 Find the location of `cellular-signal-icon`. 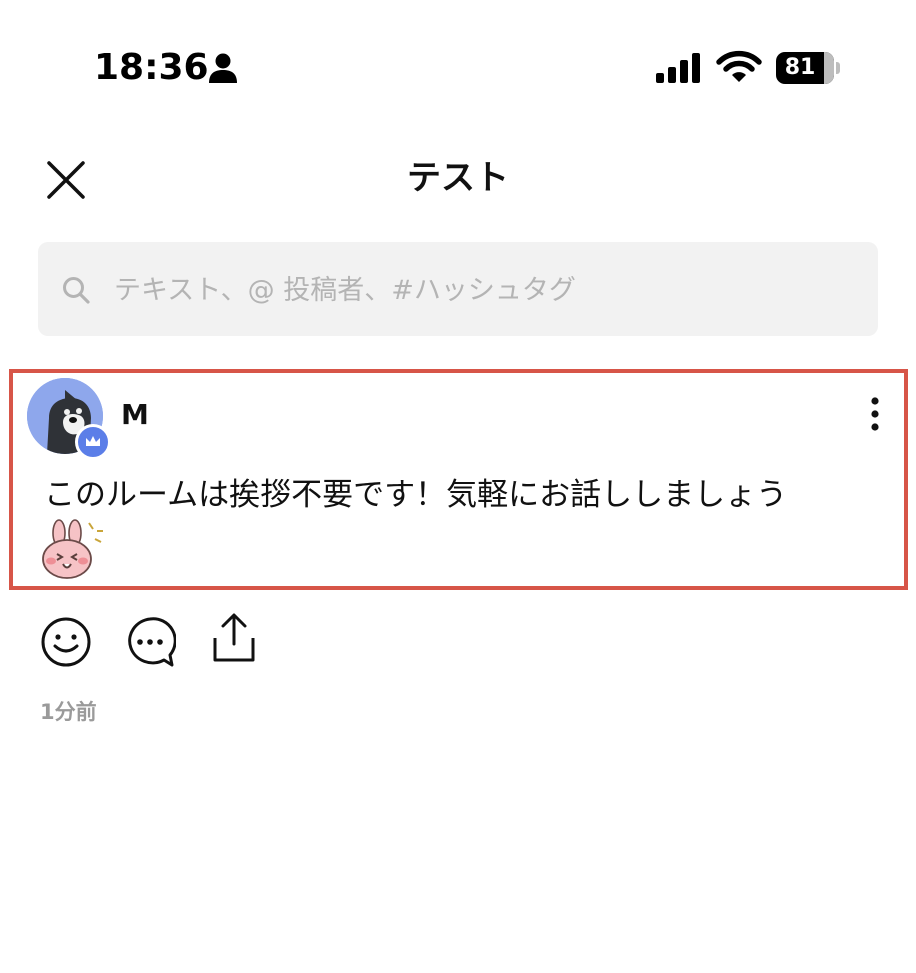

cellular-signal-icon is located at coordinates (678, 68).